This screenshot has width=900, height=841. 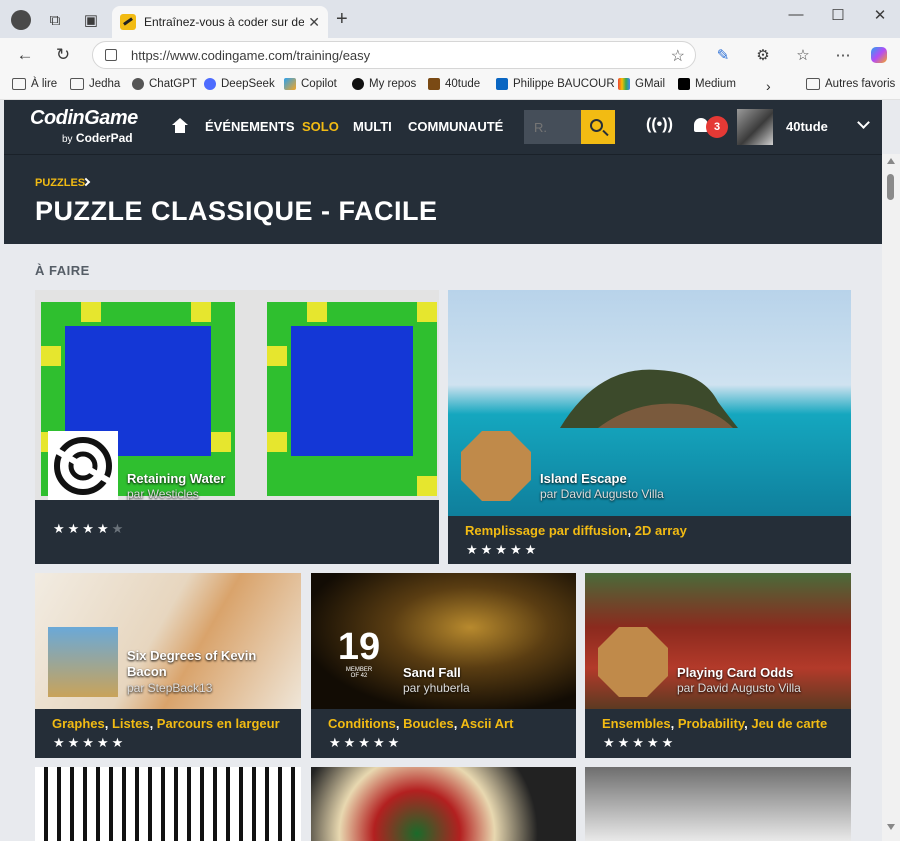 What do you see at coordinates (310, 84) in the screenshot?
I see `bookmark-copilot: Copilot` at bounding box center [310, 84].